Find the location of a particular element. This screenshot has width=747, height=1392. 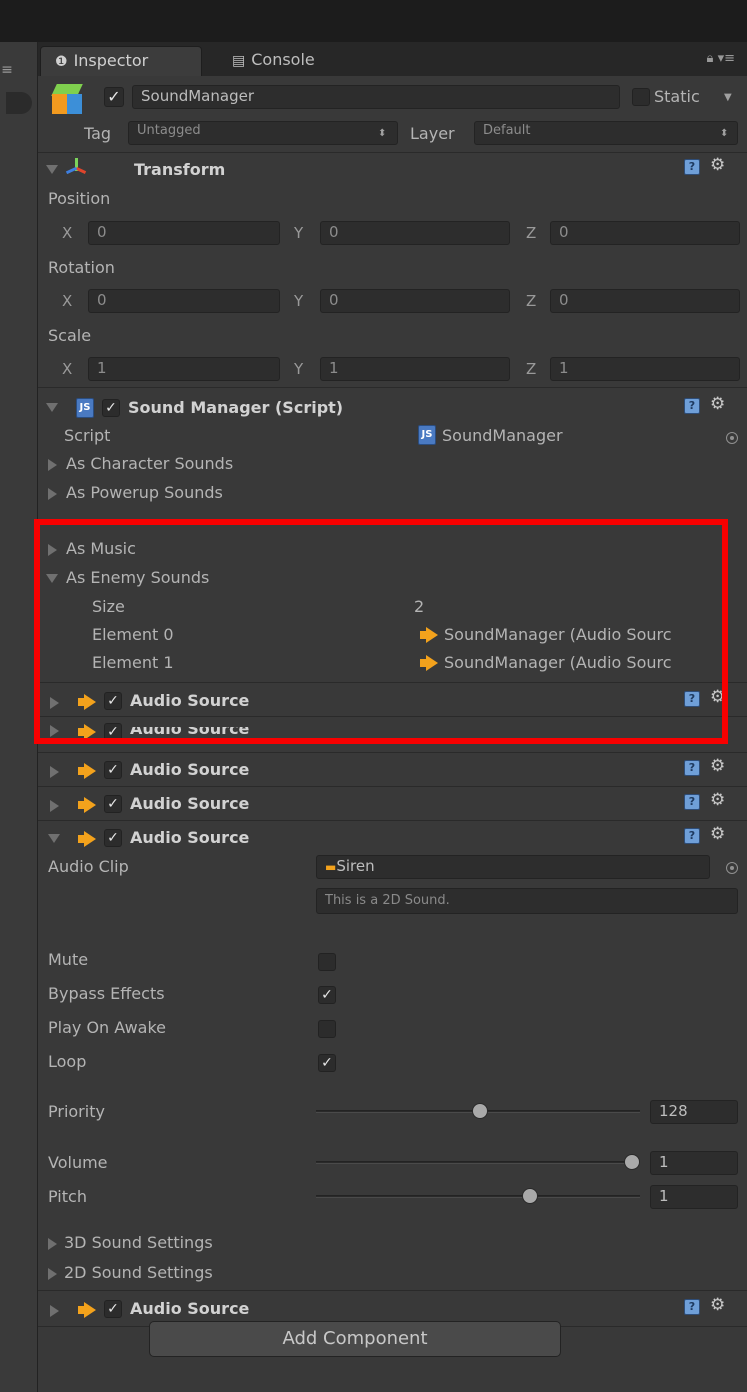

volume-slider-thumb is located at coordinates (632, 1162).